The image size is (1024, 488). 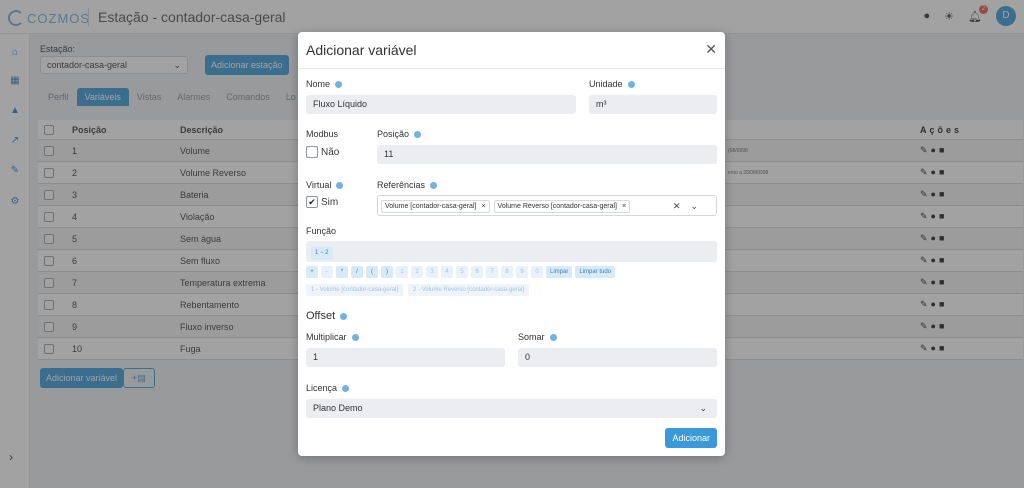 I want to click on reference-tag: Volume Reverso [contador-casa-geral] ×, so click(x=562, y=206).